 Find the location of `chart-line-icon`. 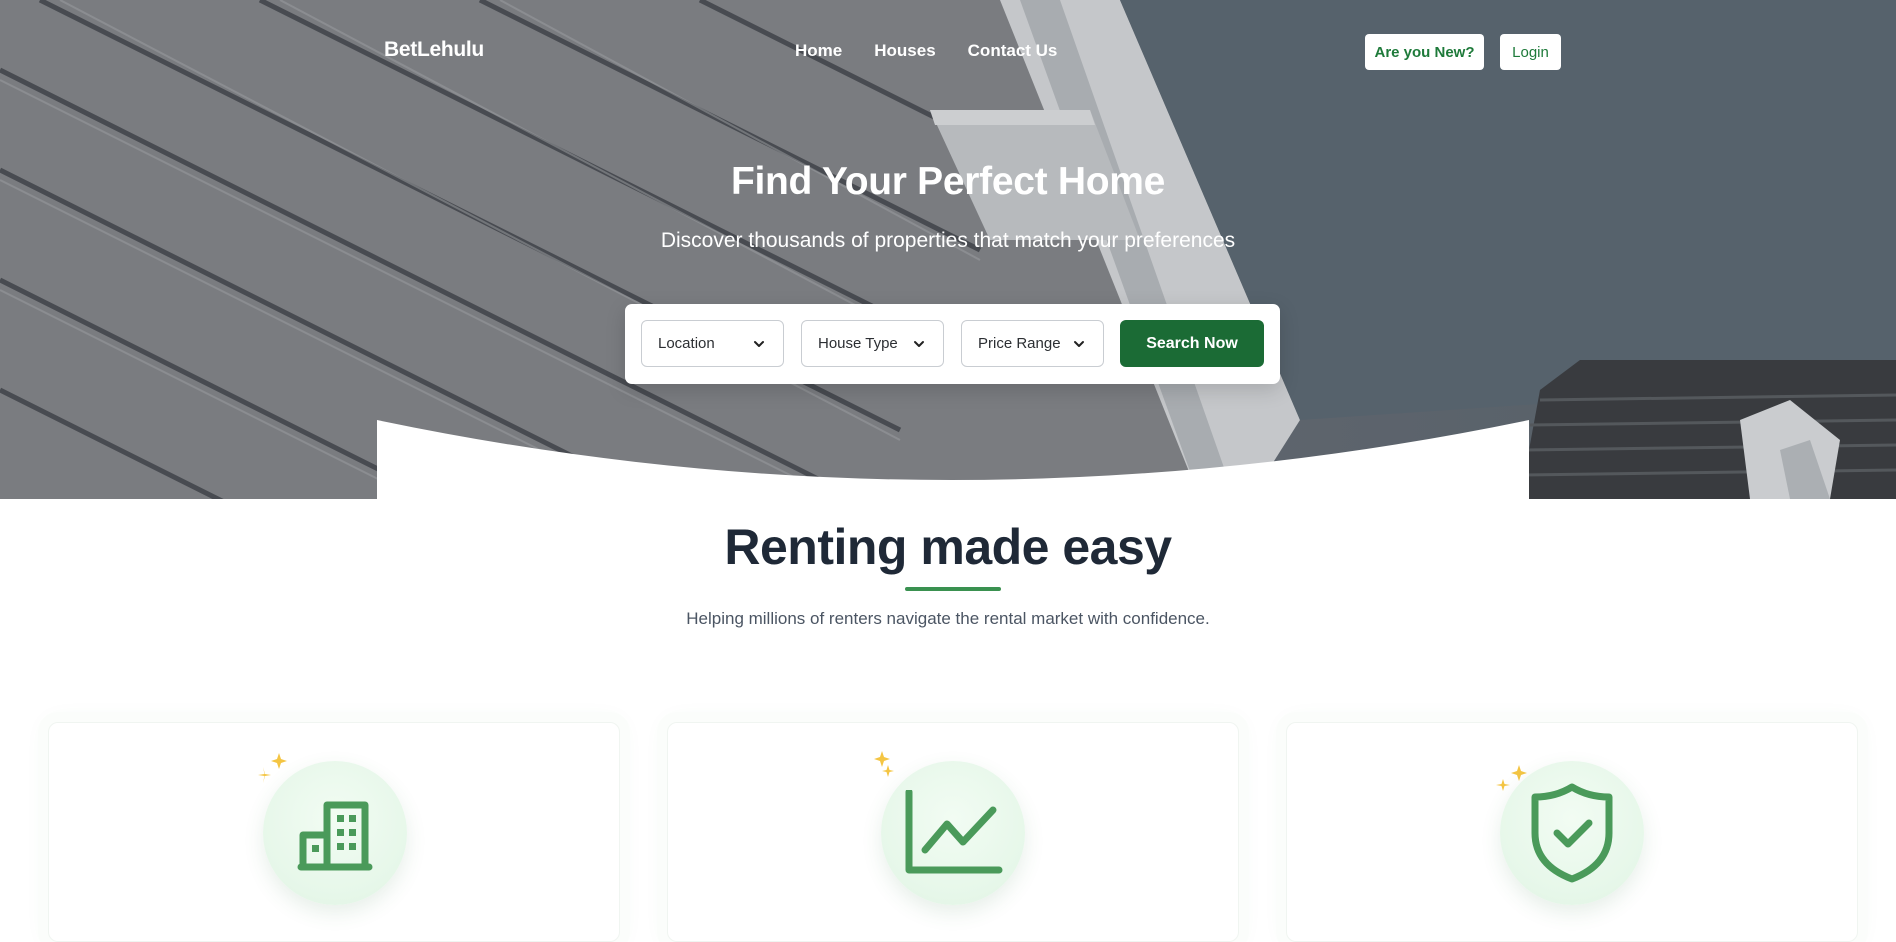

chart-line-icon is located at coordinates (954, 832).